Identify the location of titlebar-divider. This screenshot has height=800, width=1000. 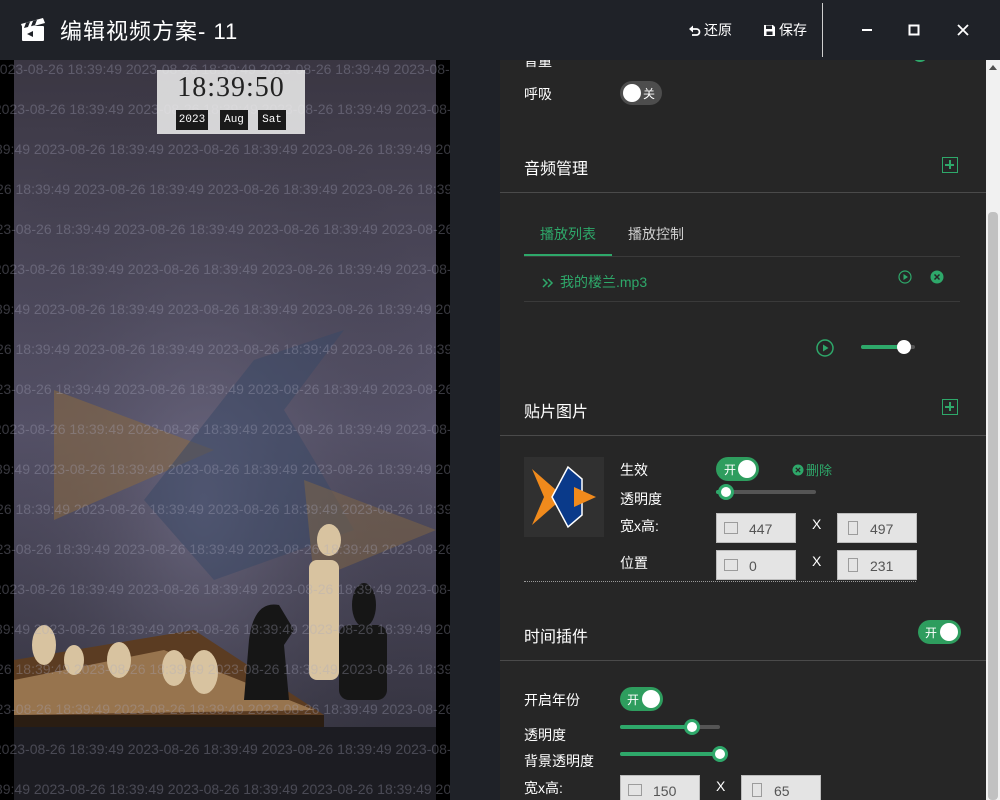
(822, 30).